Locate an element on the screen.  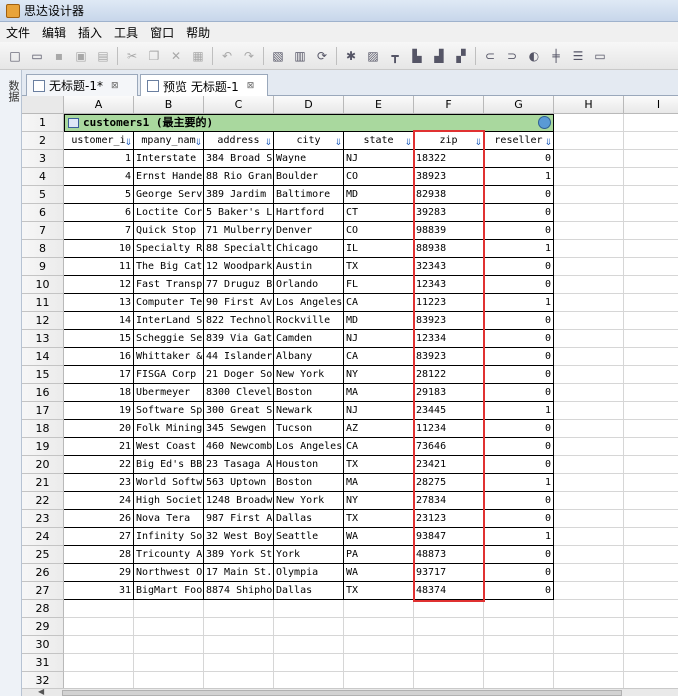
tool-10-icon: ╪ is located at coordinates (556, 56).